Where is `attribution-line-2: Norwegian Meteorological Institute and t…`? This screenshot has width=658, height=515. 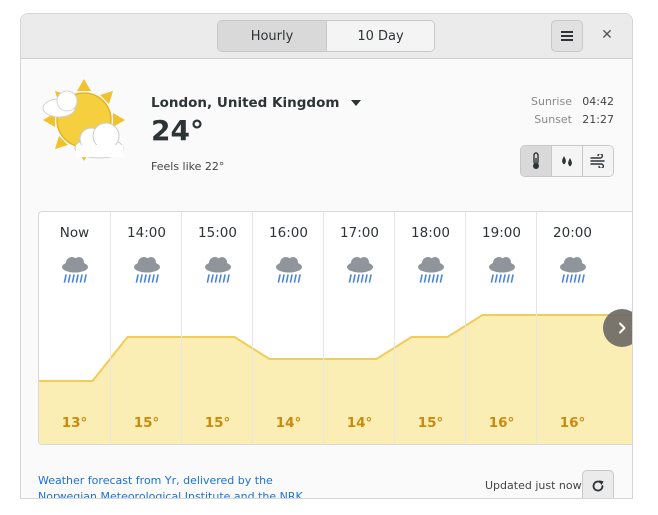 attribution-line-2: Norwegian Meteorological Institute and t… is located at coordinates (170, 494).